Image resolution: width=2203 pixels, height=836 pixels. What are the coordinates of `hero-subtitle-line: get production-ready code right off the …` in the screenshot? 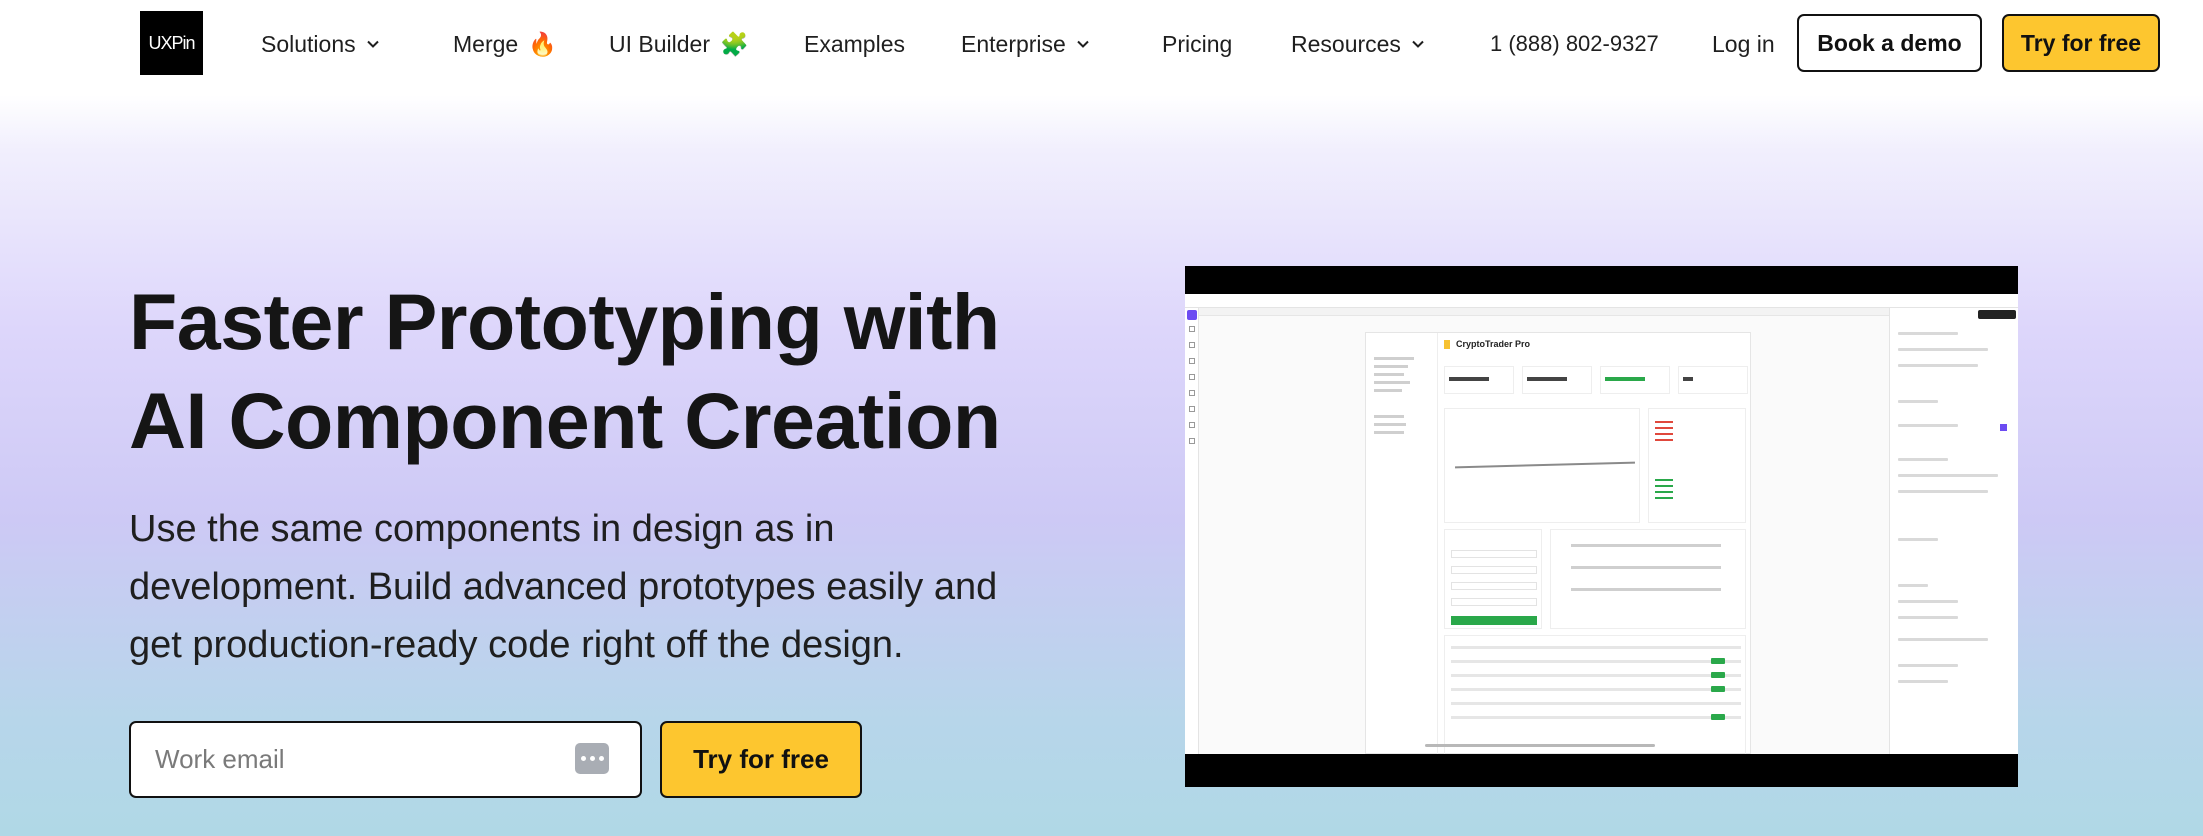 It's located at (516, 645).